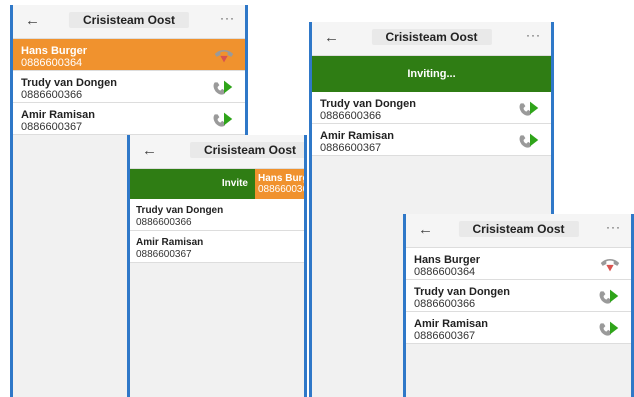 The width and height of the screenshot is (634, 397). What do you see at coordinates (217, 184) in the screenshot?
I see `swipe-row: Invite Hans Burger 0886600364` at bounding box center [217, 184].